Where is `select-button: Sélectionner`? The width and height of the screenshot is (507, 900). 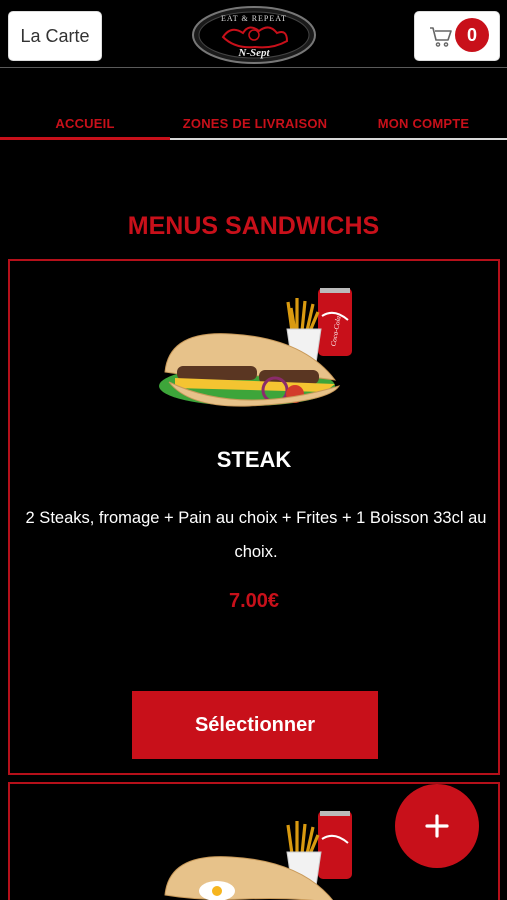
select-button: Sélectionner is located at coordinates (255, 725).